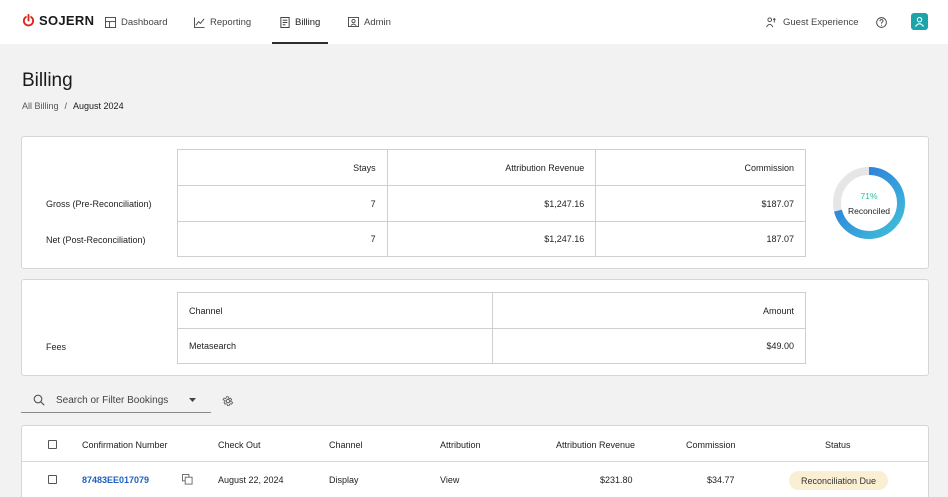  I want to click on gross-row: 7 $1,247.16 $187.07, so click(491, 203).